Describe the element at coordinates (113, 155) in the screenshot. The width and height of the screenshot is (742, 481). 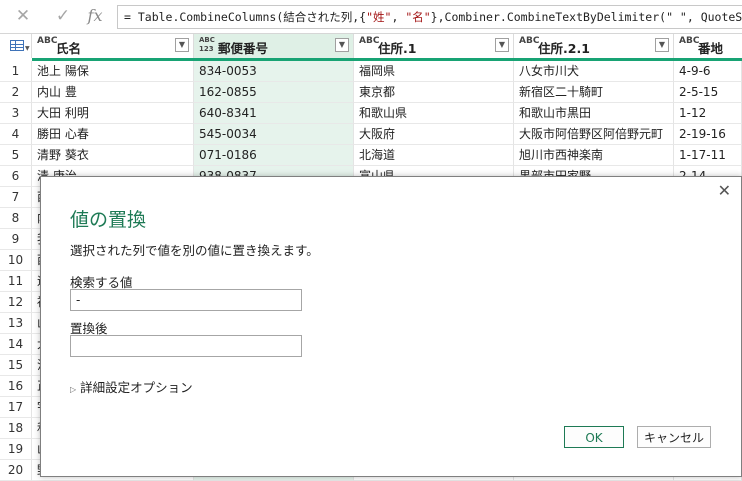
I see `cell-name: 清野 葵衣` at that location.